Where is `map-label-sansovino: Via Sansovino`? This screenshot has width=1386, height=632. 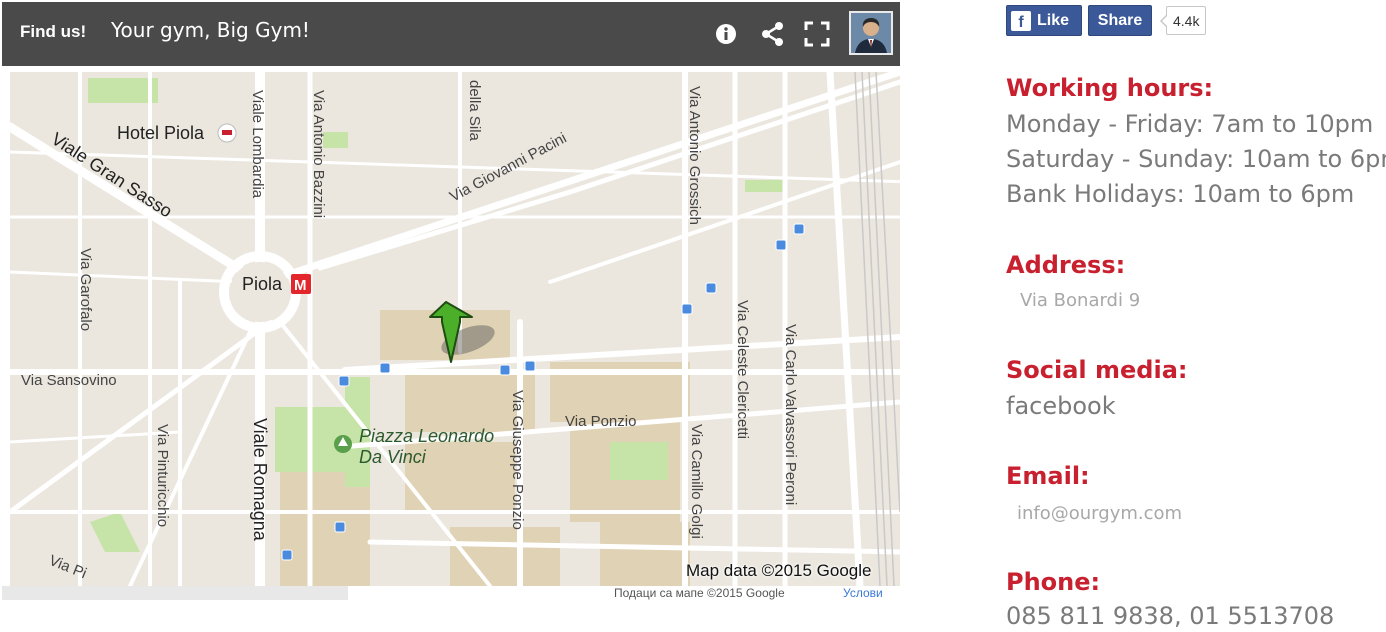 map-label-sansovino: Via Sansovino is located at coordinates (69, 380).